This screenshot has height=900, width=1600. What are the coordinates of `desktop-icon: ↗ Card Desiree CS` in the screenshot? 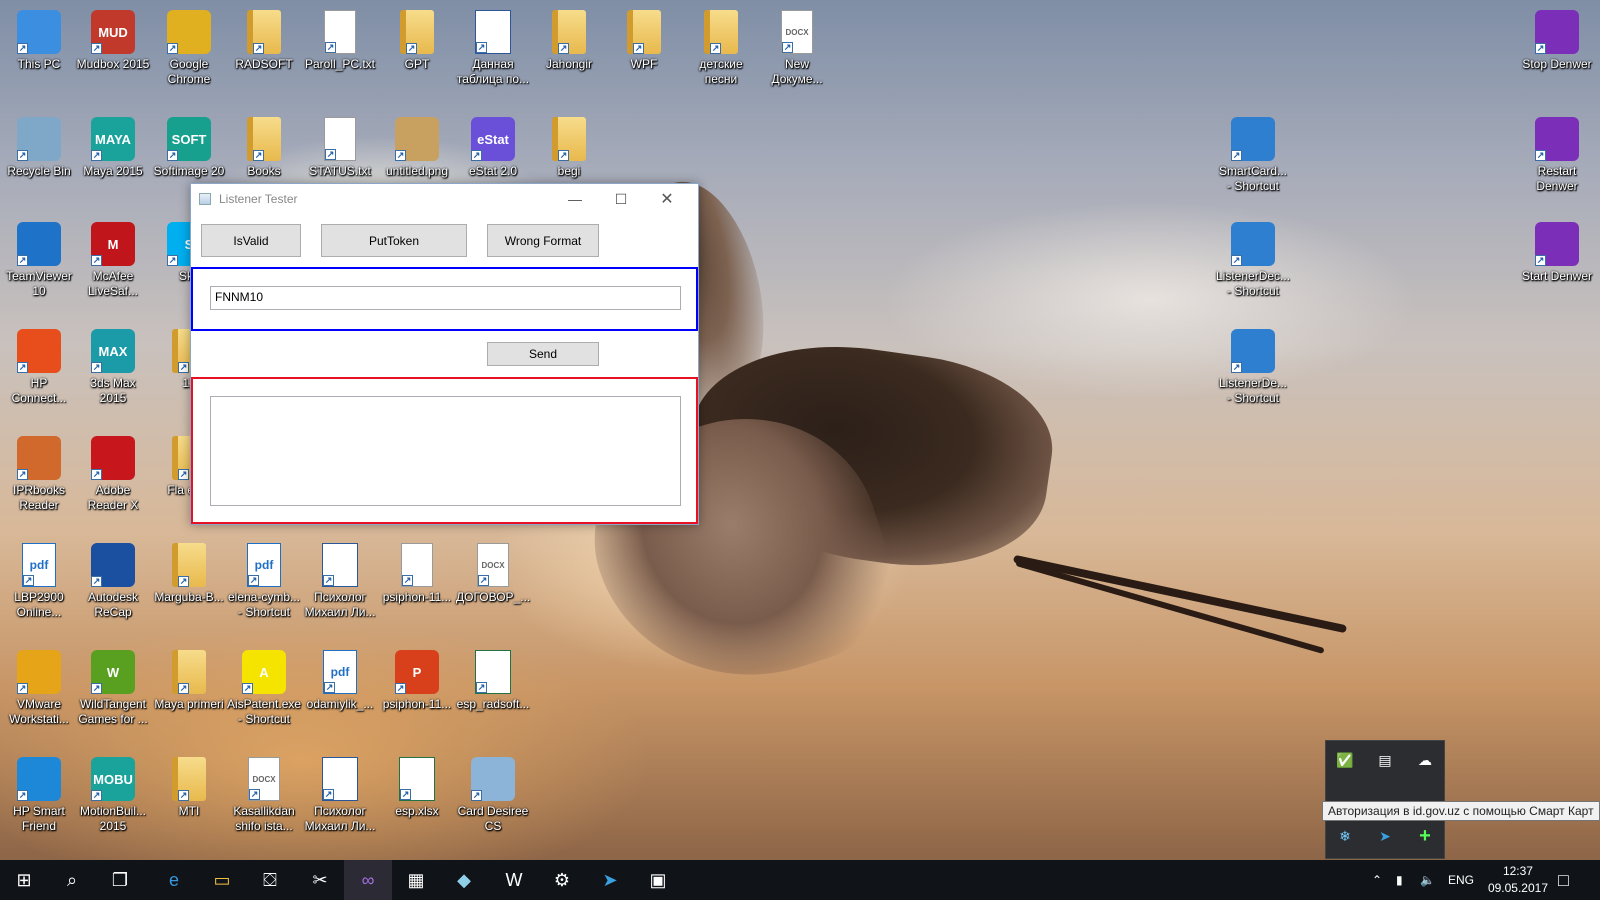 It's located at (493, 795).